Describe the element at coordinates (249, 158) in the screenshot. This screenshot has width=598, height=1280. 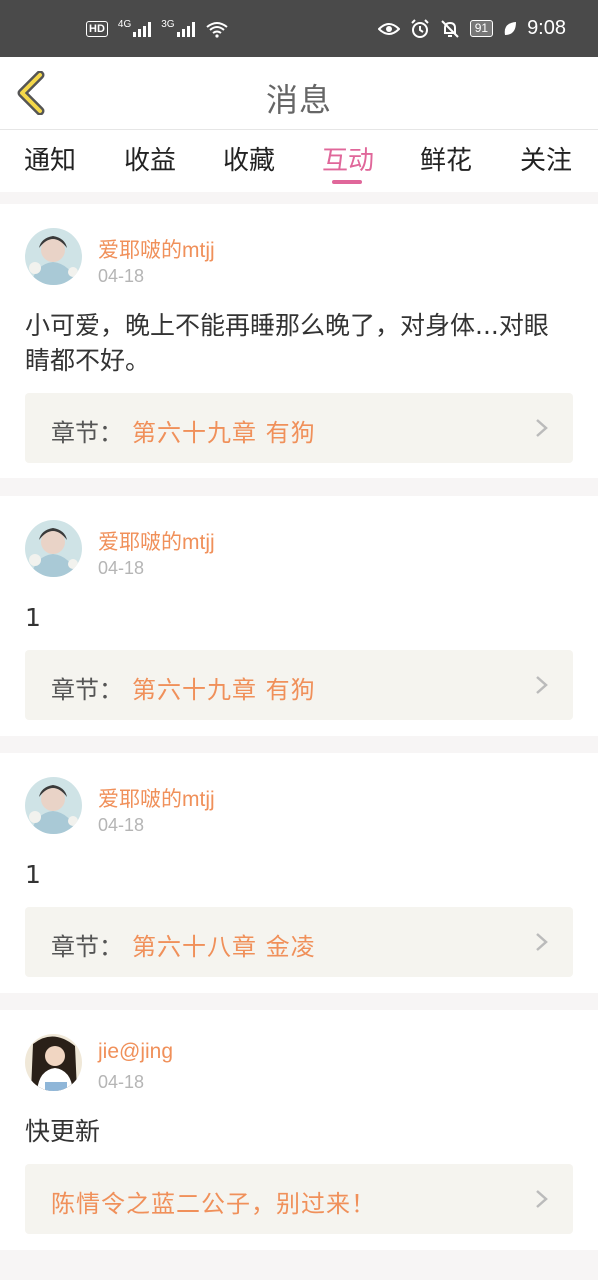
I see `tab-favorites: 收藏` at that location.